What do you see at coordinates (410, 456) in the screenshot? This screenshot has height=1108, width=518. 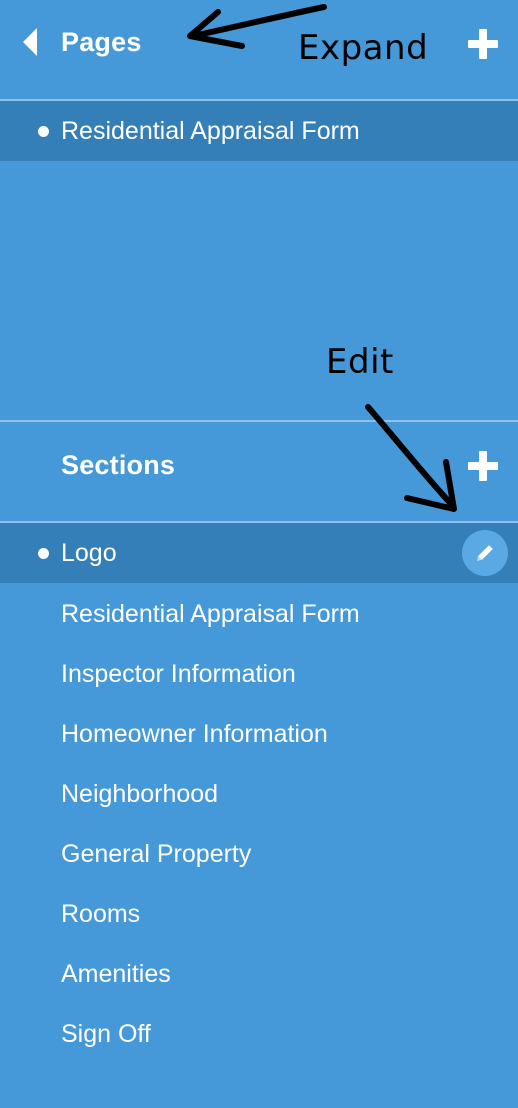 I see `arrow-to-edit` at bounding box center [410, 456].